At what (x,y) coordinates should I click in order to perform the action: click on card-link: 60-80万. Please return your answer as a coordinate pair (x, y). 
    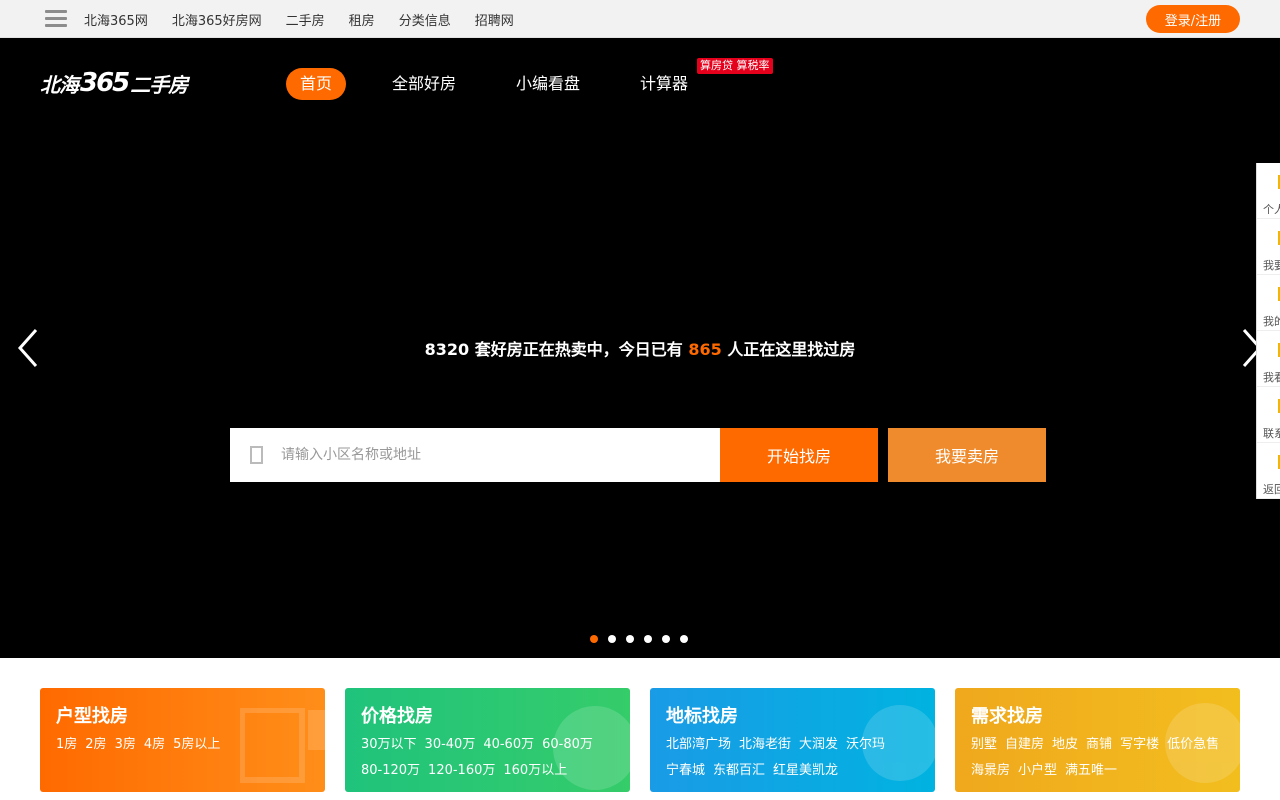
    Looking at the image, I should click on (567, 745).